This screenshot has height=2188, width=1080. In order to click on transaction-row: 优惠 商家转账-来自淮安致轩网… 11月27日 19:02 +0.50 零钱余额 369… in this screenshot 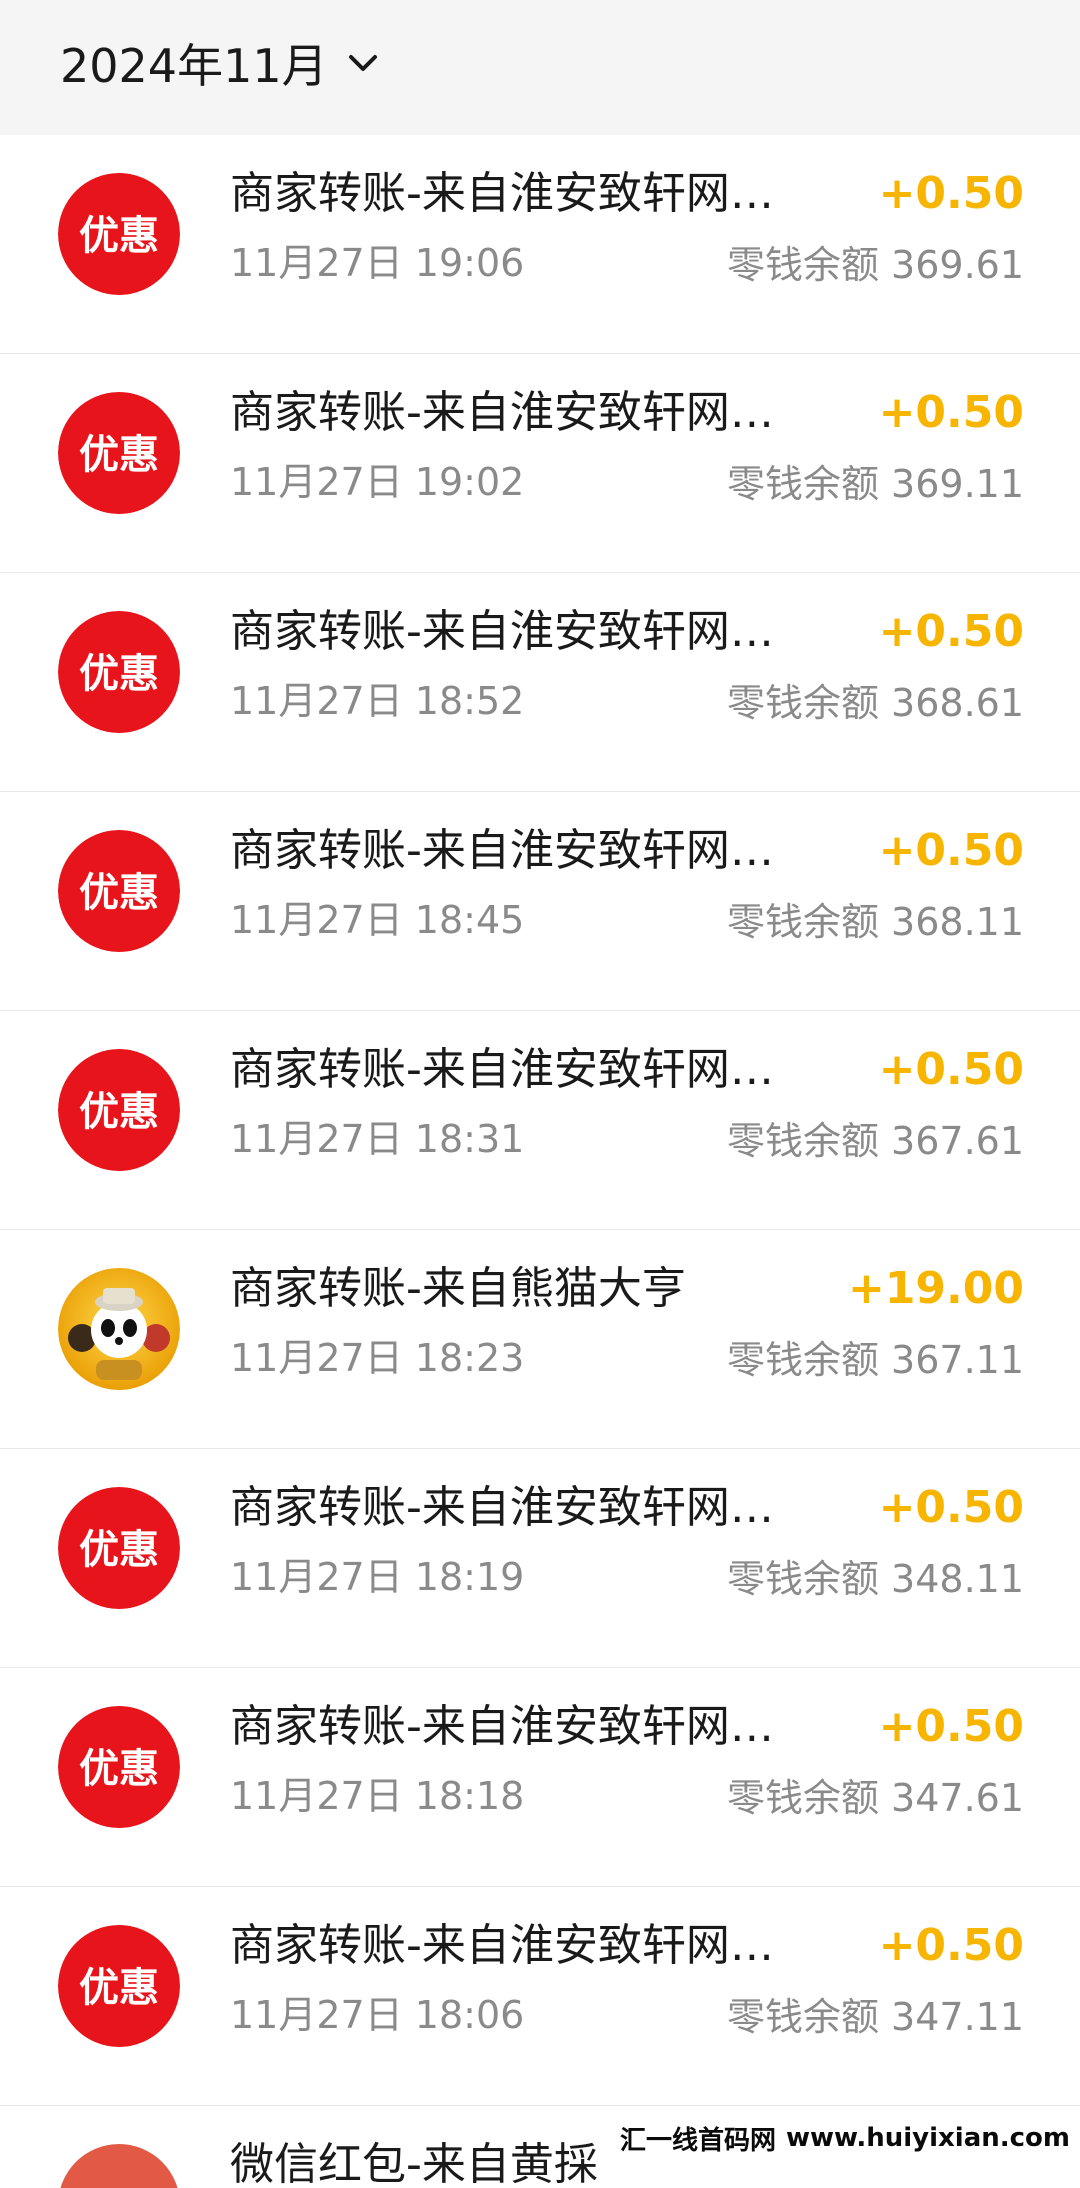, I will do `click(540, 463)`.